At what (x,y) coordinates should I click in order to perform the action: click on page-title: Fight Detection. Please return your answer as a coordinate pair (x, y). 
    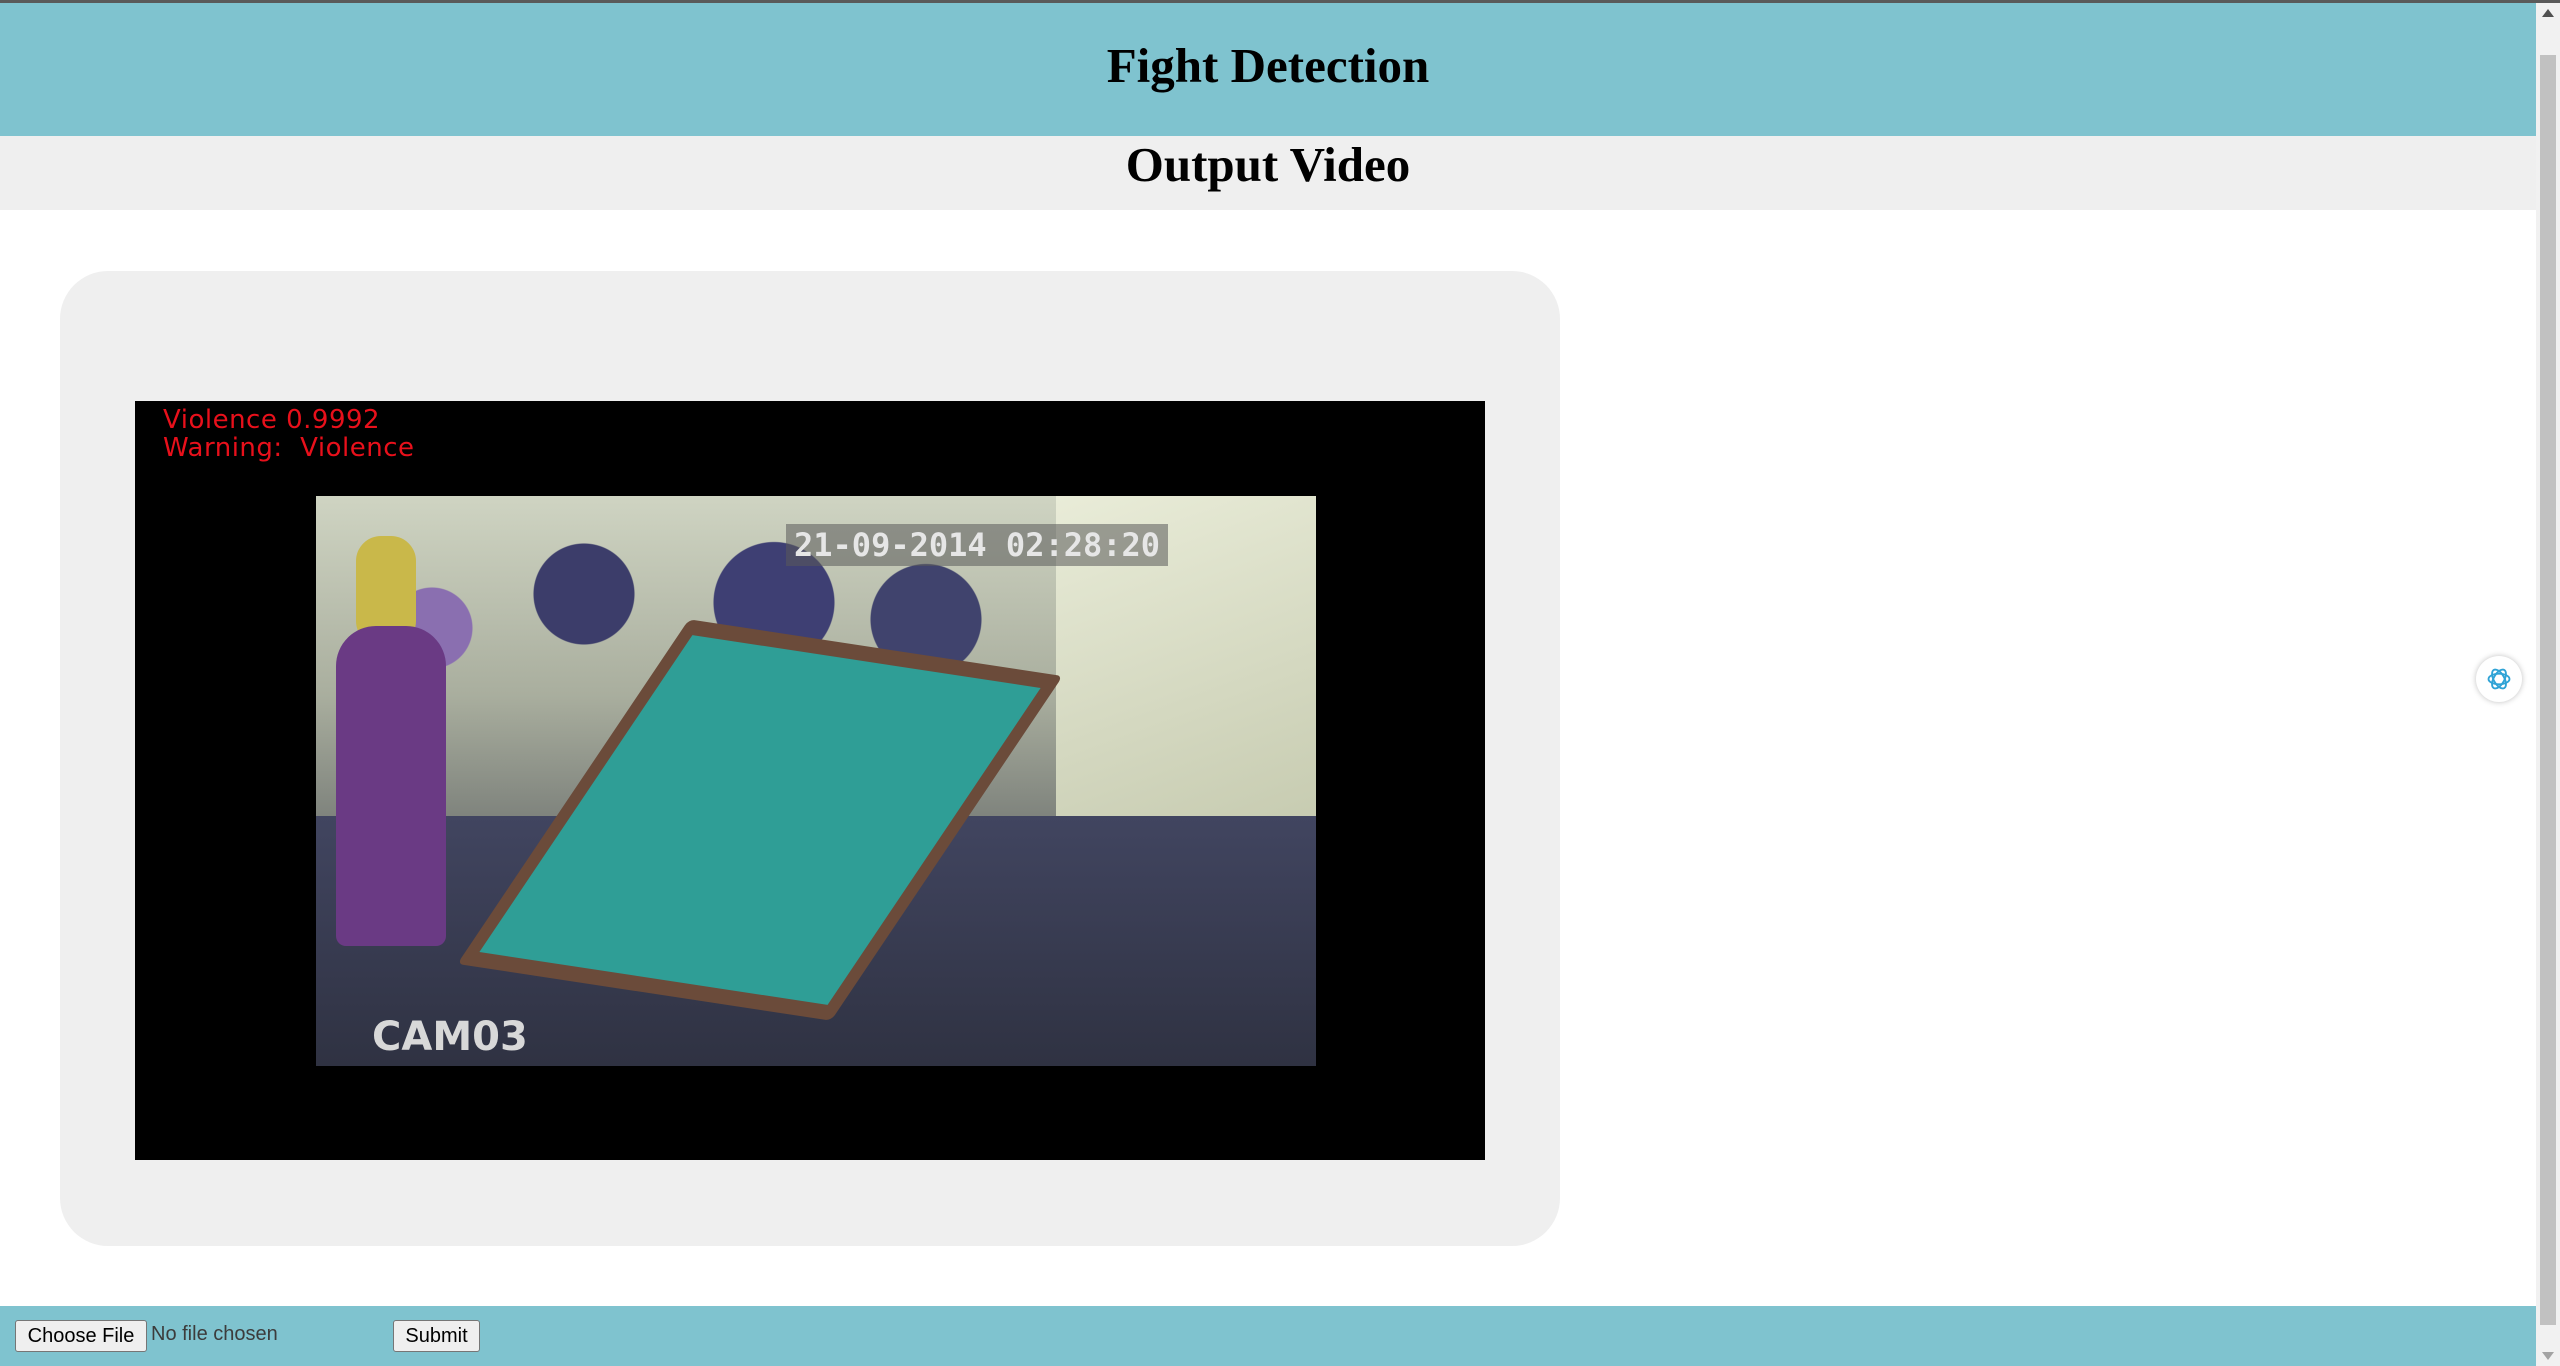
    Looking at the image, I should click on (1268, 65).